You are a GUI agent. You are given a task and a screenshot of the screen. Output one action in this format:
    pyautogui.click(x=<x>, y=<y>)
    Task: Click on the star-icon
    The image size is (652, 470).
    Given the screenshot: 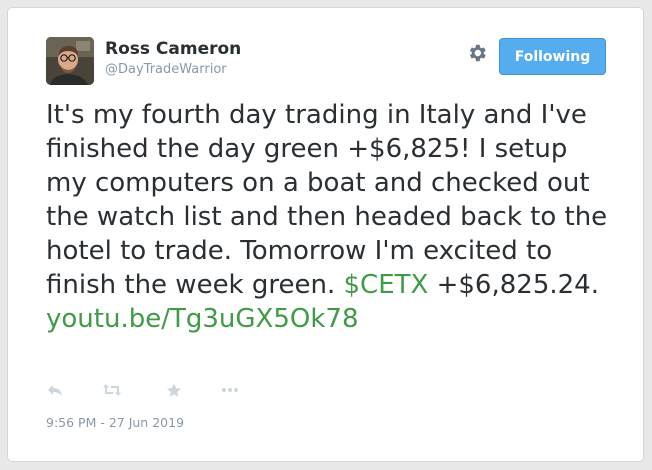 What is the action you would take?
    pyautogui.click(x=176, y=392)
    